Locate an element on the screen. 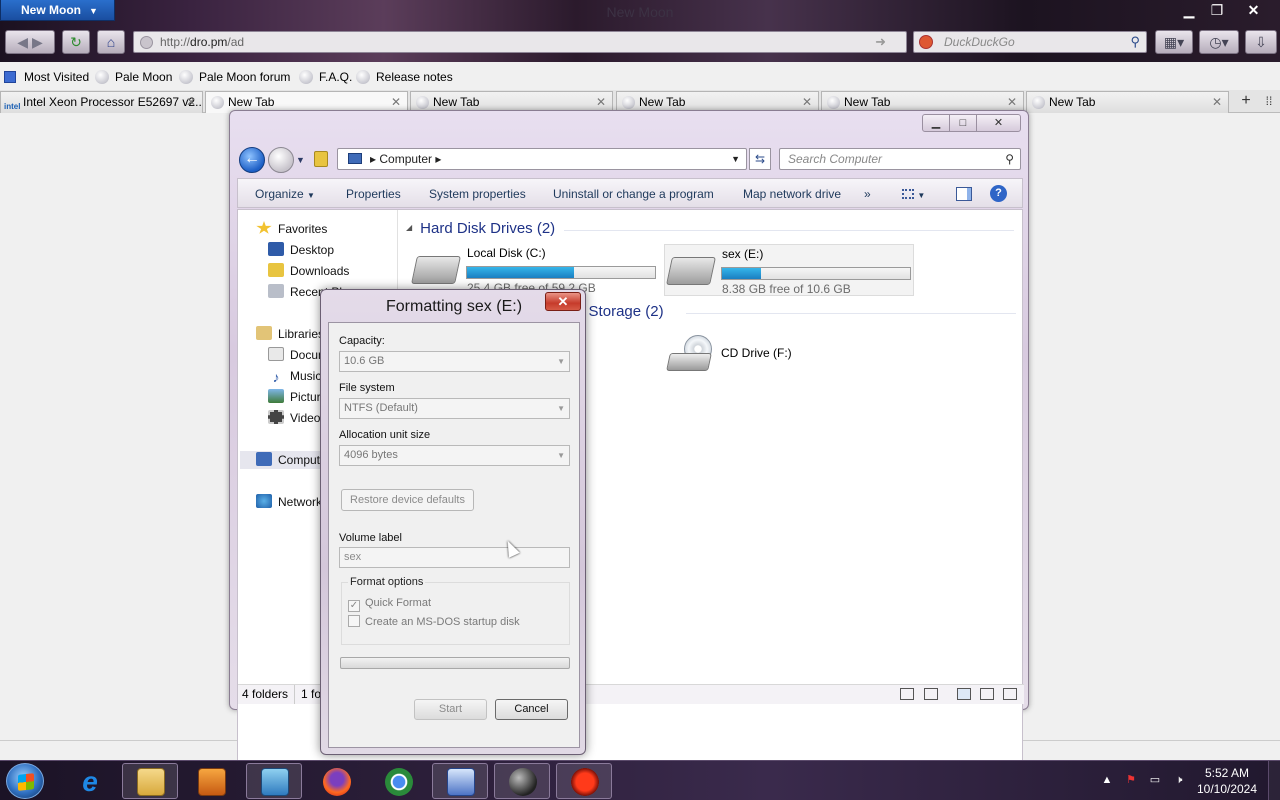 This screenshot has width=1280, height=800. details-view-icon is located at coordinates (907, 694).